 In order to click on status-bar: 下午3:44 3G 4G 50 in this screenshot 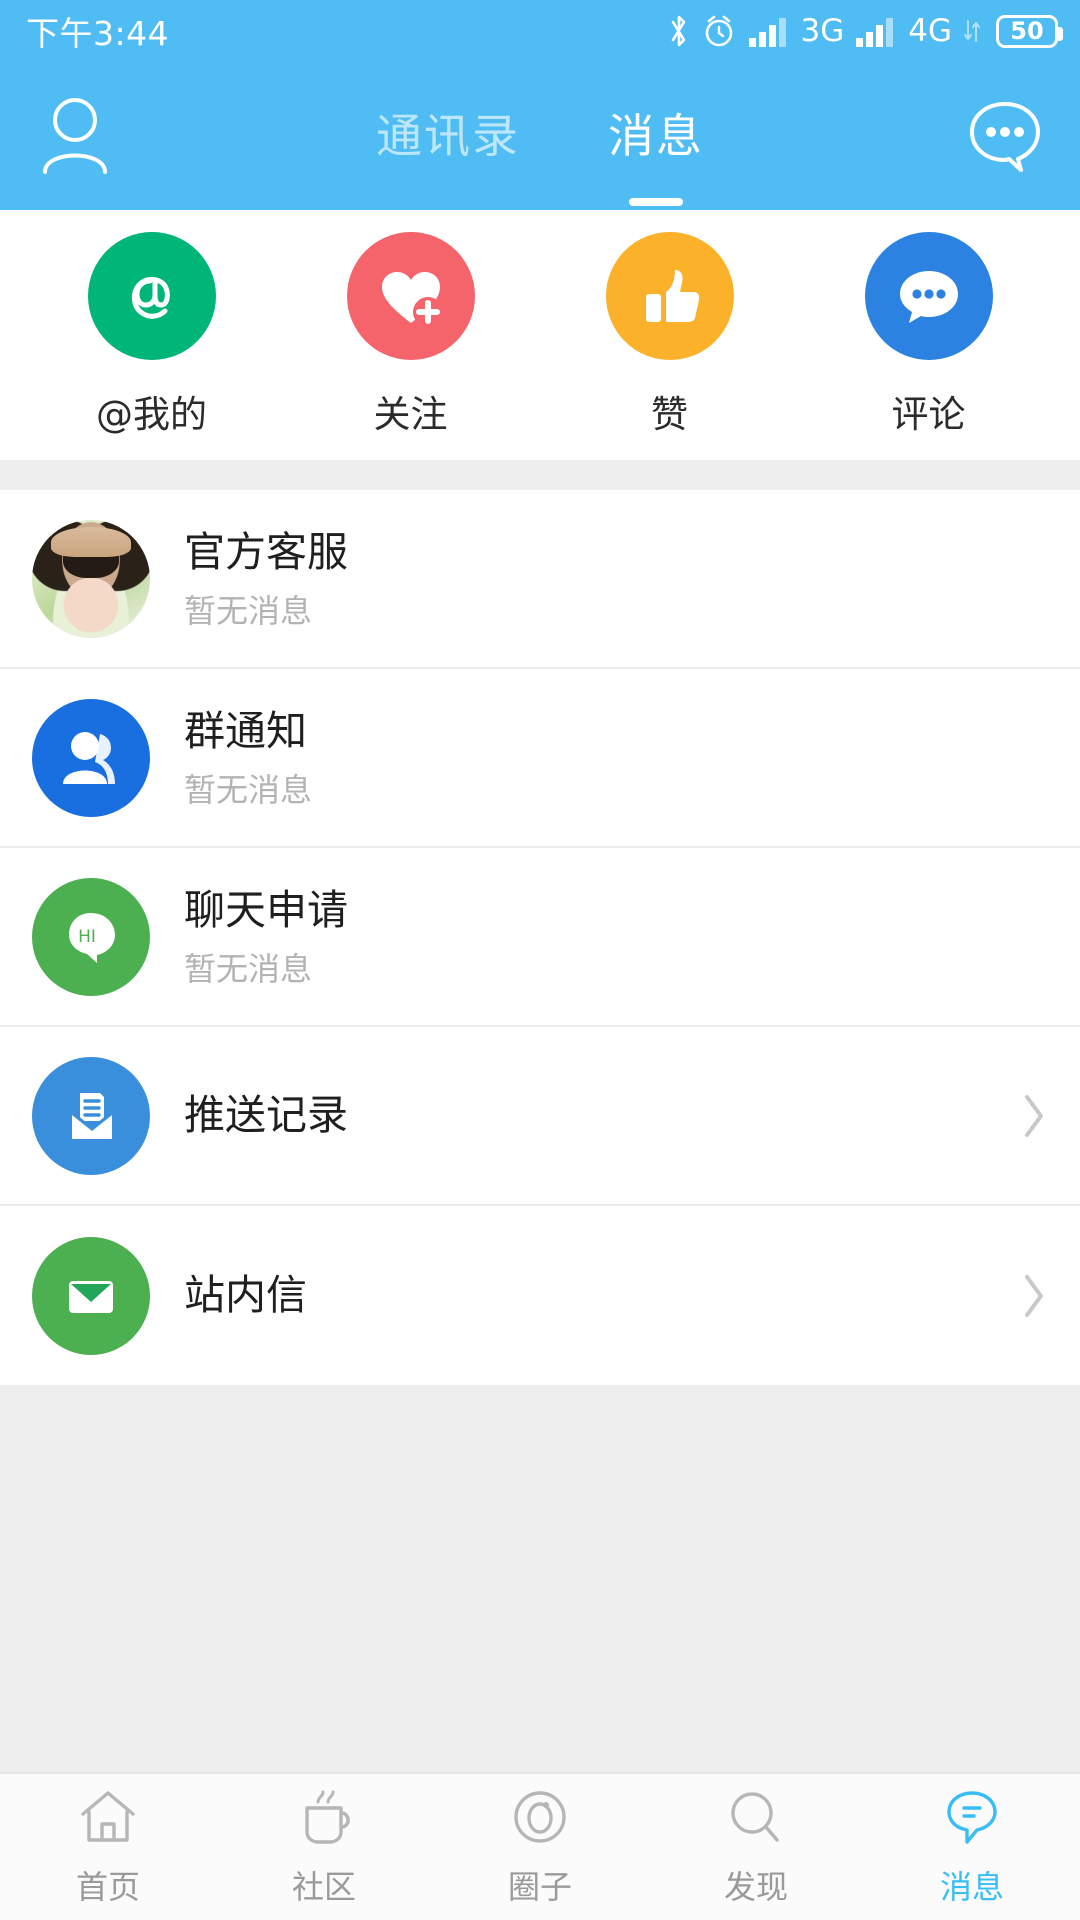, I will do `click(540, 31)`.